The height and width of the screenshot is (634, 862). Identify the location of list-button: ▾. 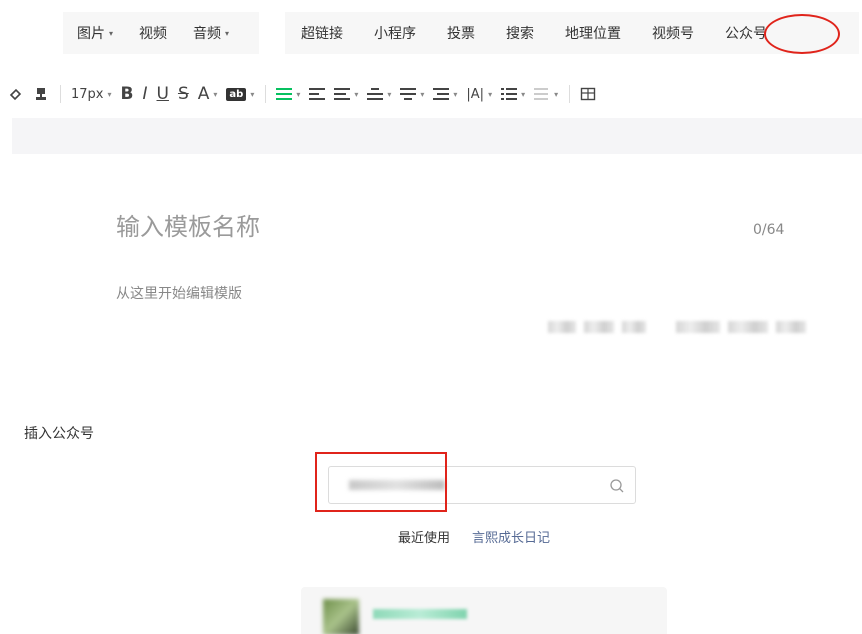
(513, 94).